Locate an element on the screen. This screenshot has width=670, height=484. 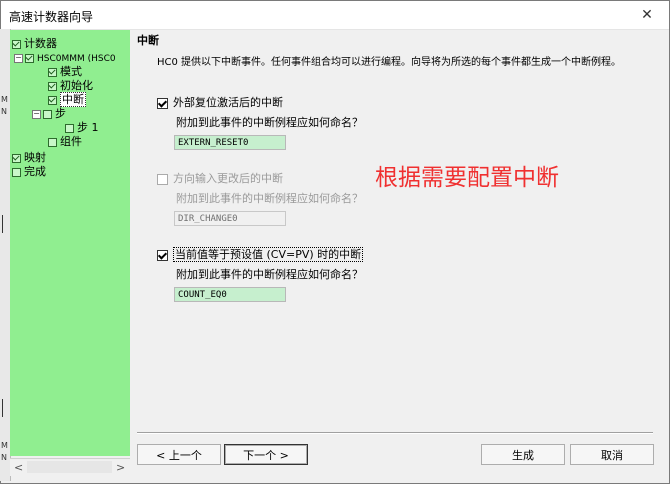
tree-item-hsc: − HSC0MMM (HSC0 is located at coordinates (65, 57).